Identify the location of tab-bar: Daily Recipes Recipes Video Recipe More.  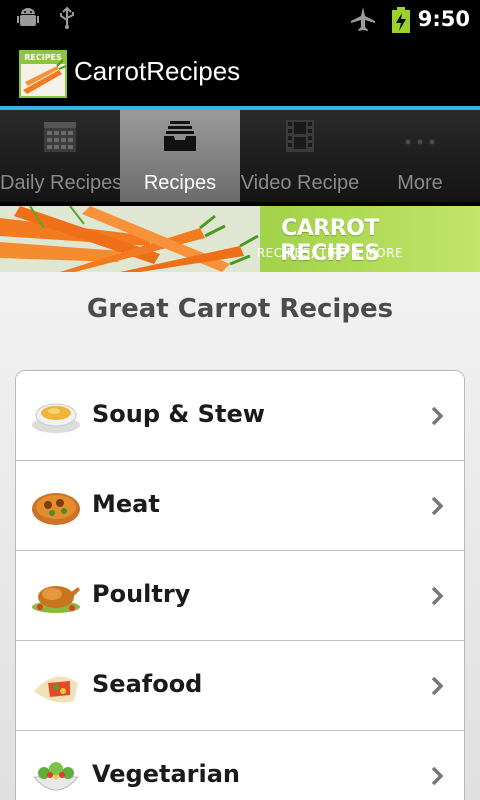
(240, 156).